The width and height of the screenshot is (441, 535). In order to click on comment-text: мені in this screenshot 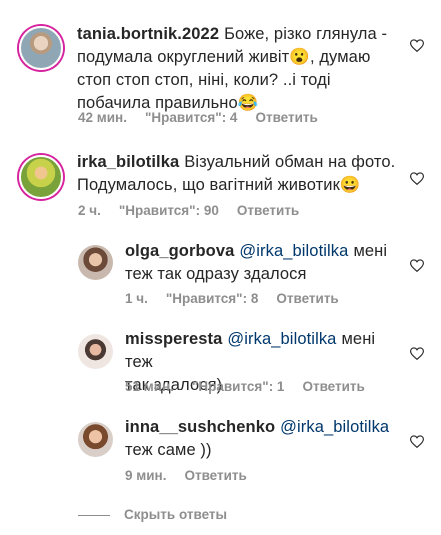, I will do `click(370, 251)`.